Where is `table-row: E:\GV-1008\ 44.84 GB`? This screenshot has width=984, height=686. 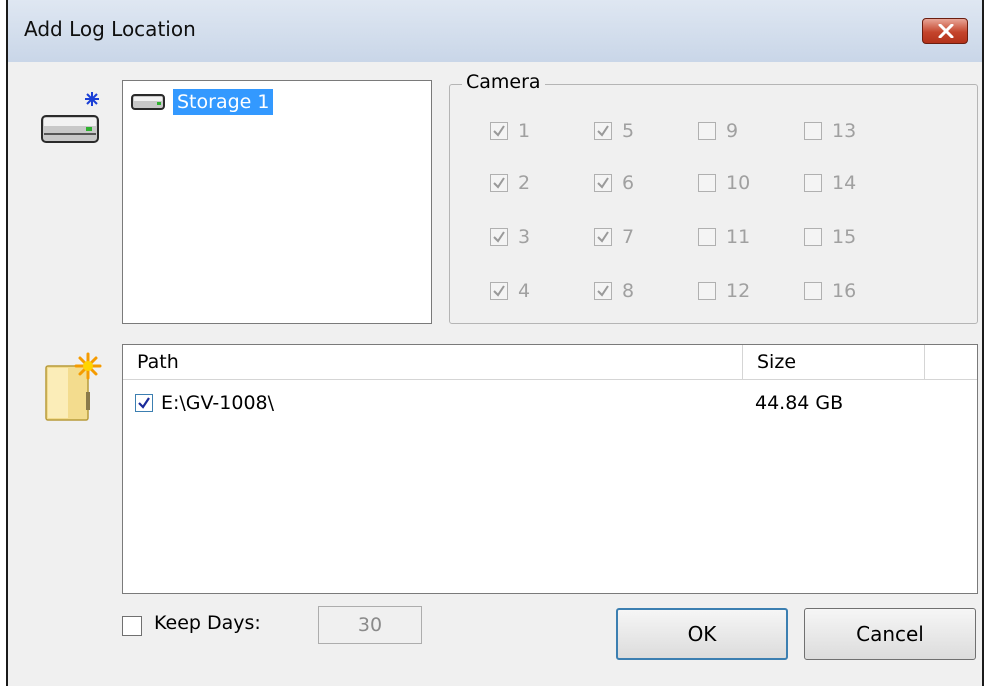
table-row: E:\GV-1008\ 44.84 GB is located at coordinates (550, 403).